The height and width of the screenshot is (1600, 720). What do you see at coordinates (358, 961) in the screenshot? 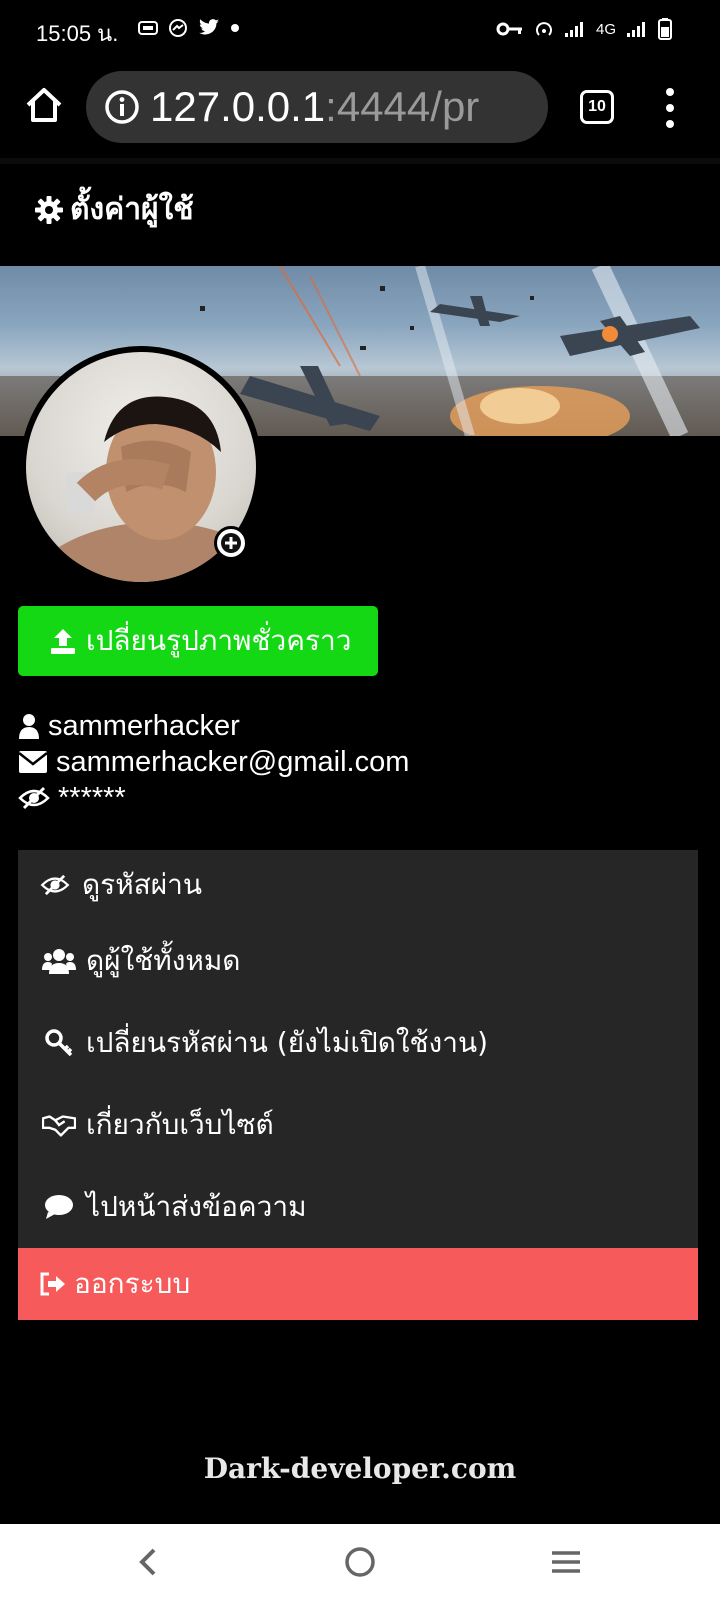
I see `menu-all-users: ดูผู้ใช้ทั้งหมด` at bounding box center [358, 961].